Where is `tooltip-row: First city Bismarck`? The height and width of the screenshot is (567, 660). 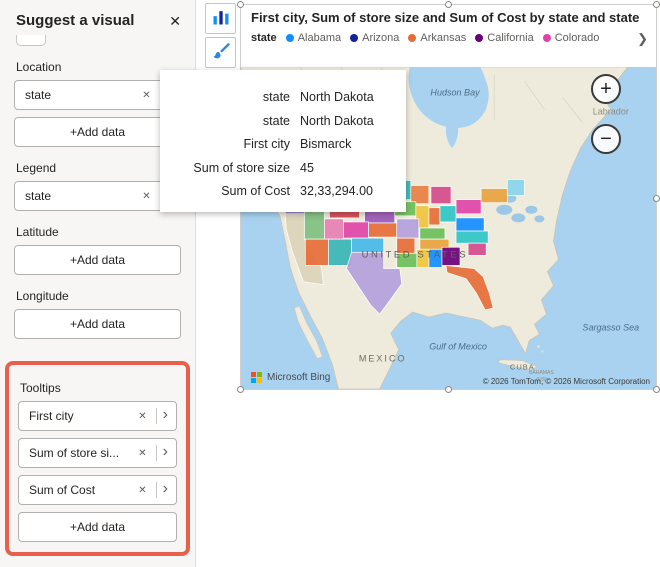 tooltip-row: First city Bismarck is located at coordinates (281, 144).